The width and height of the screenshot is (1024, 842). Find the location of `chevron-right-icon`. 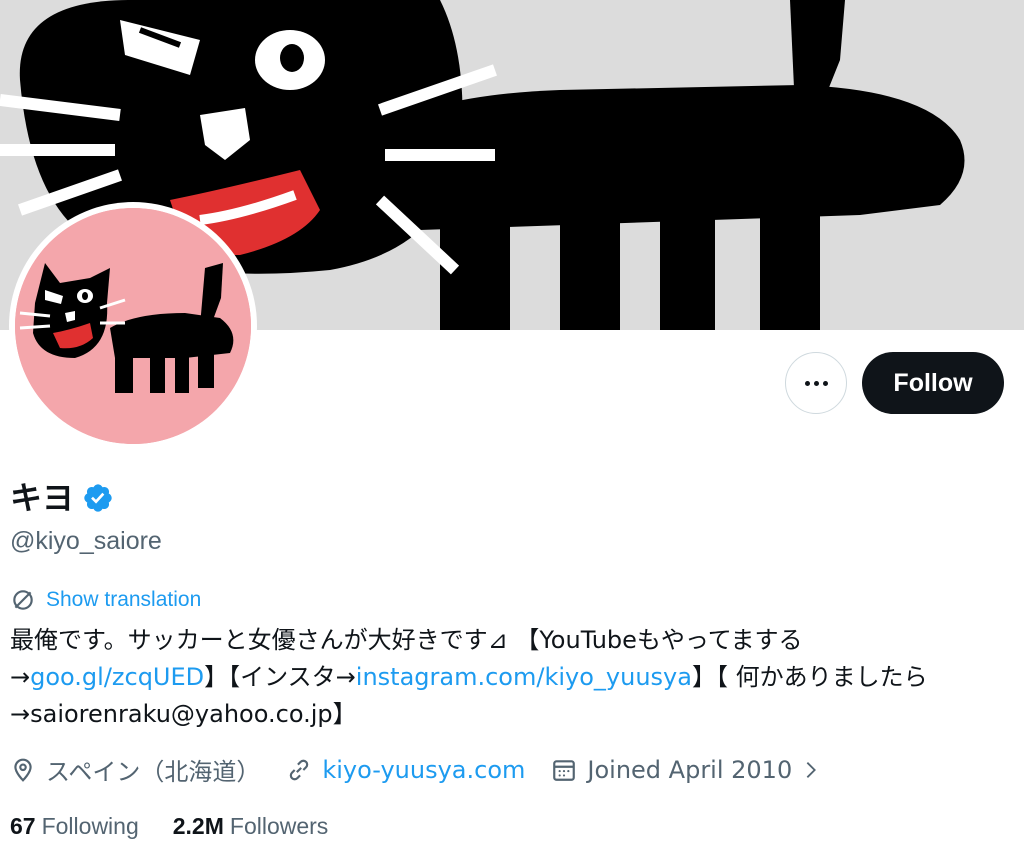

chevron-right-icon is located at coordinates (811, 769).